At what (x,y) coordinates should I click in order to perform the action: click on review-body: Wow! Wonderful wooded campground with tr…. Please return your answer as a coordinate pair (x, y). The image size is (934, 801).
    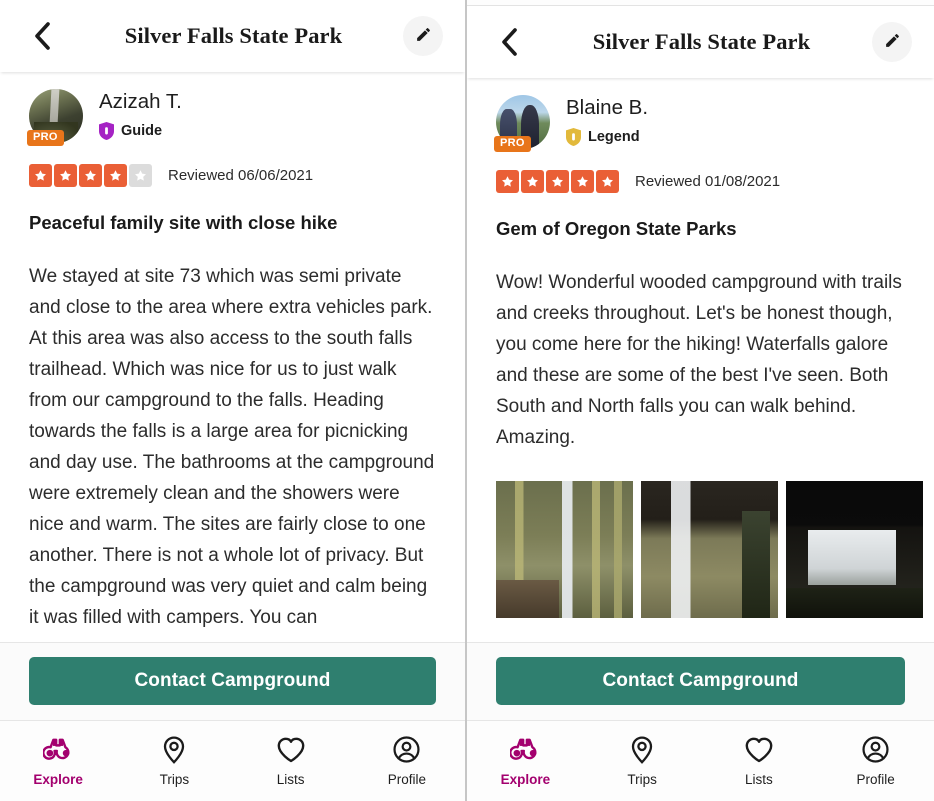
    Looking at the image, I should click on (702, 360).